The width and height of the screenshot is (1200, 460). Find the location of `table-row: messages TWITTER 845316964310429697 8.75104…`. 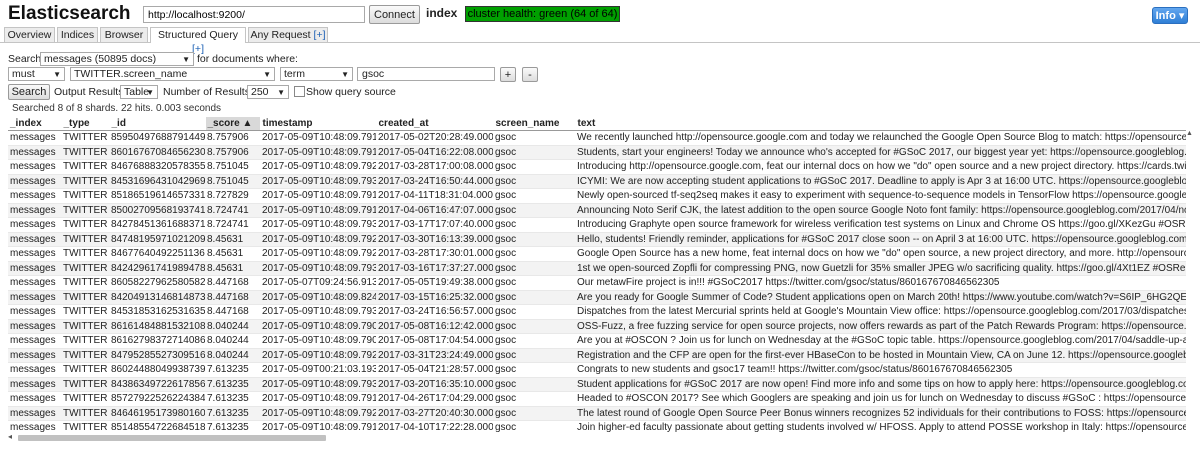

table-row: messages TWITTER 845316964310429697 8.75104… is located at coordinates (600, 181).